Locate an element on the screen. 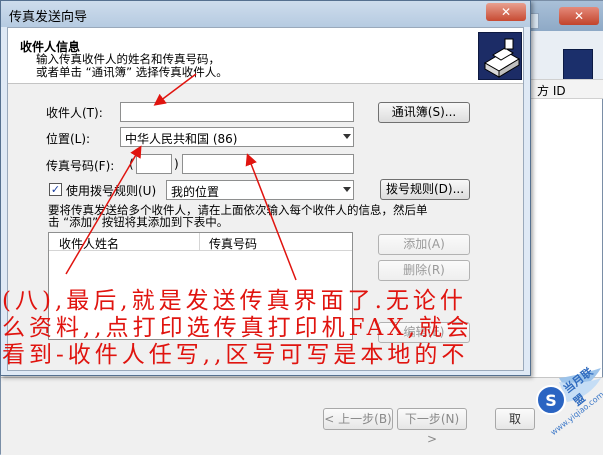 This screenshot has width=603, height=455. next-button: 下一步(N) > is located at coordinates (432, 427).